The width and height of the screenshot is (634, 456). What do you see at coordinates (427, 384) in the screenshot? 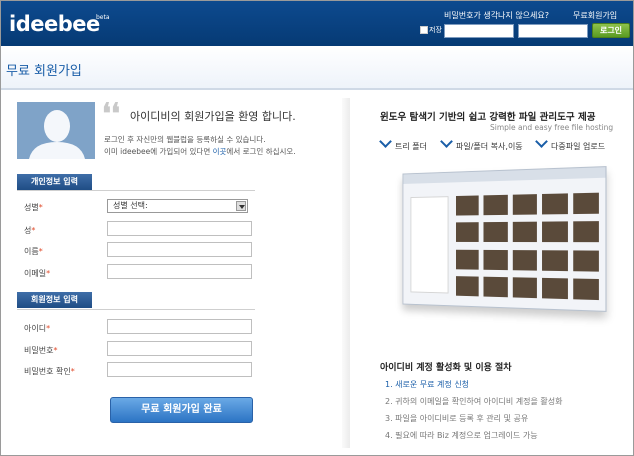
I see `step-item: 1. 새로운 무료 계정 신청` at bounding box center [427, 384].